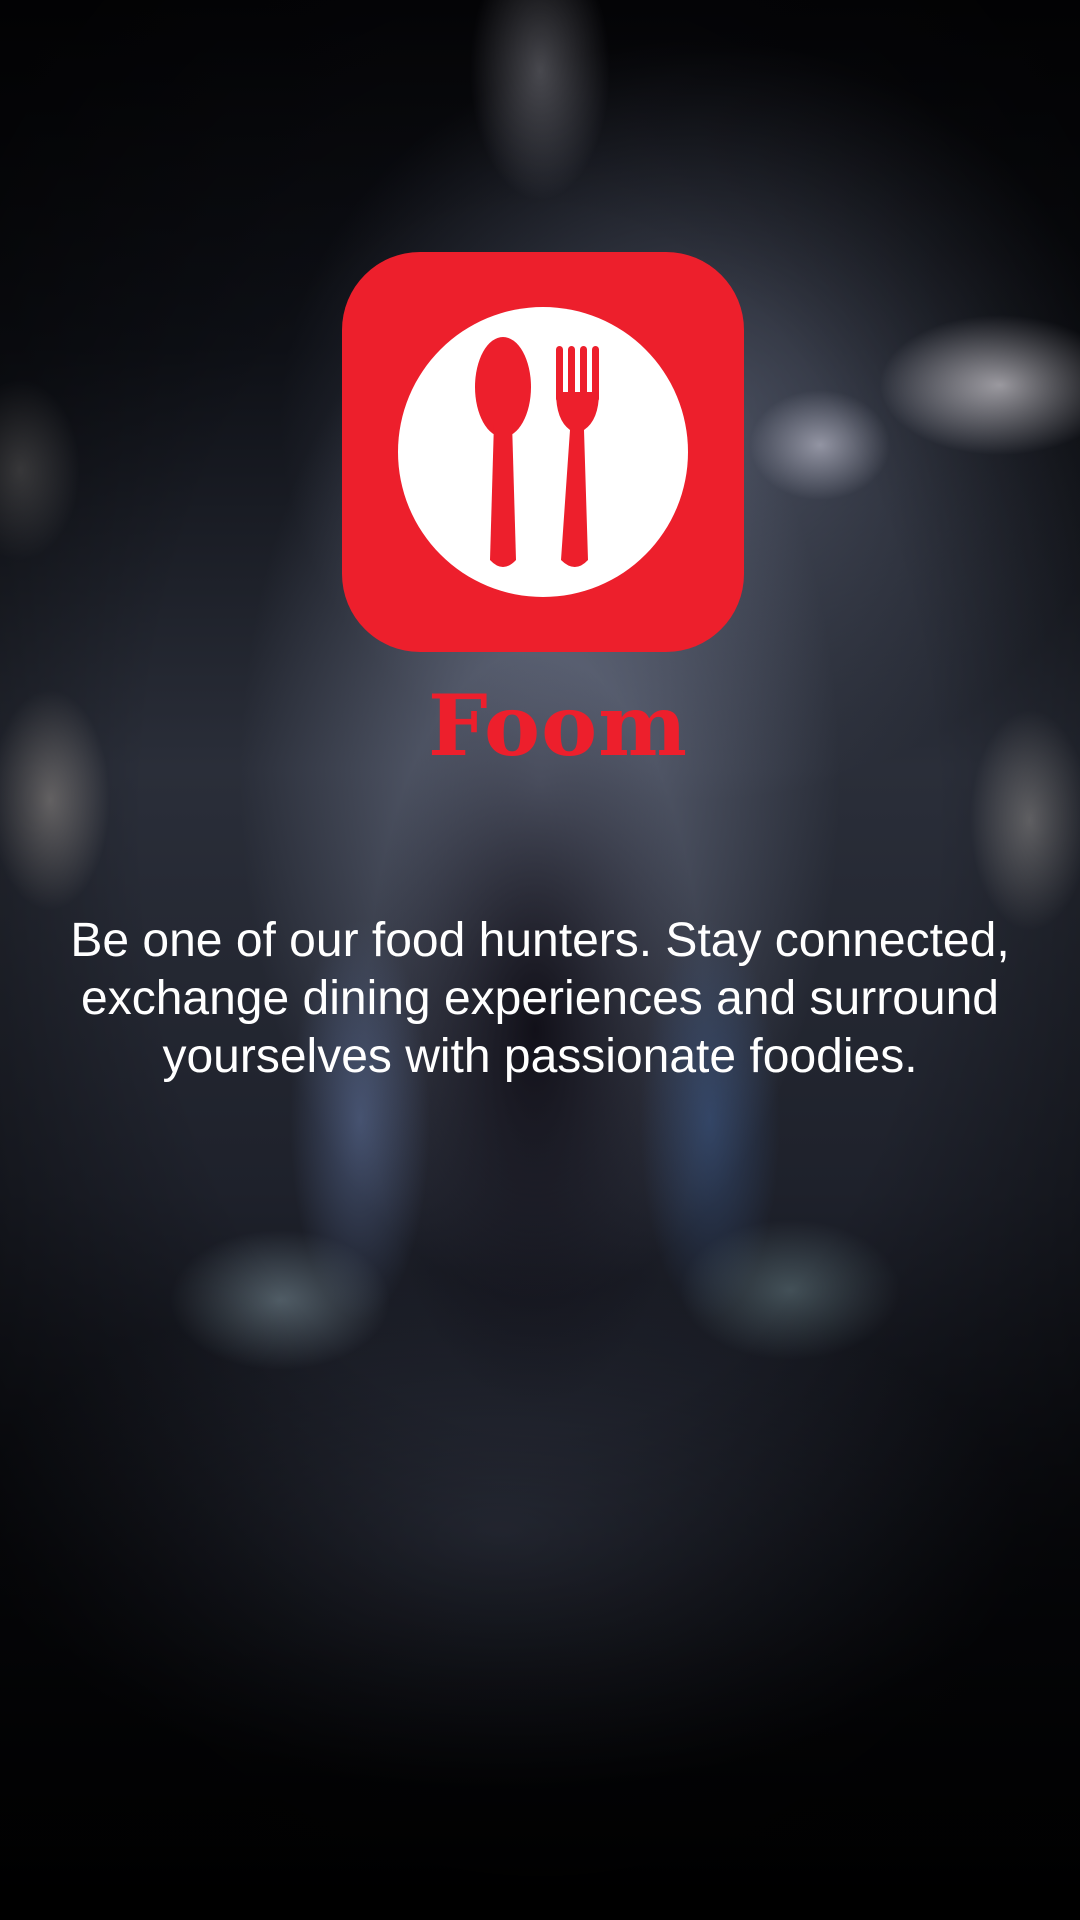  I want to click on spoon-and-fork-icon, so click(543, 452).